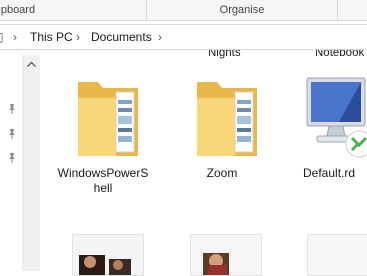  What do you see at coordinates (352, 10) in the screenshot?
I see `ribbon-group-new` at bounding box center [352, 10].